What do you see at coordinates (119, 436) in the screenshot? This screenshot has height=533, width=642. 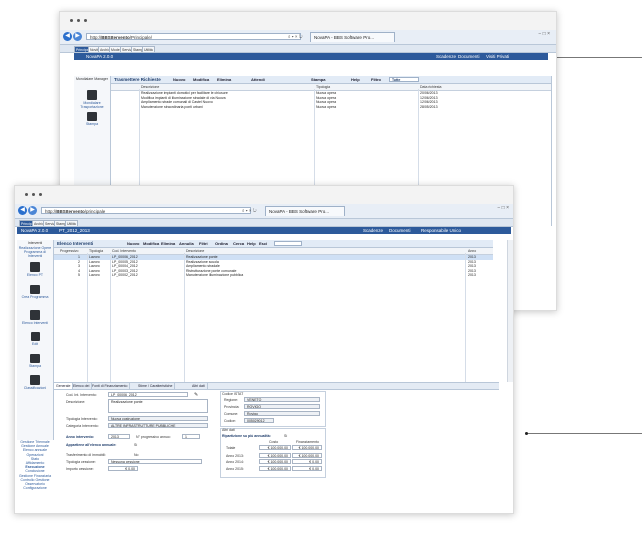 I see `anno-field: 2013` at bounding box center [119, 436].